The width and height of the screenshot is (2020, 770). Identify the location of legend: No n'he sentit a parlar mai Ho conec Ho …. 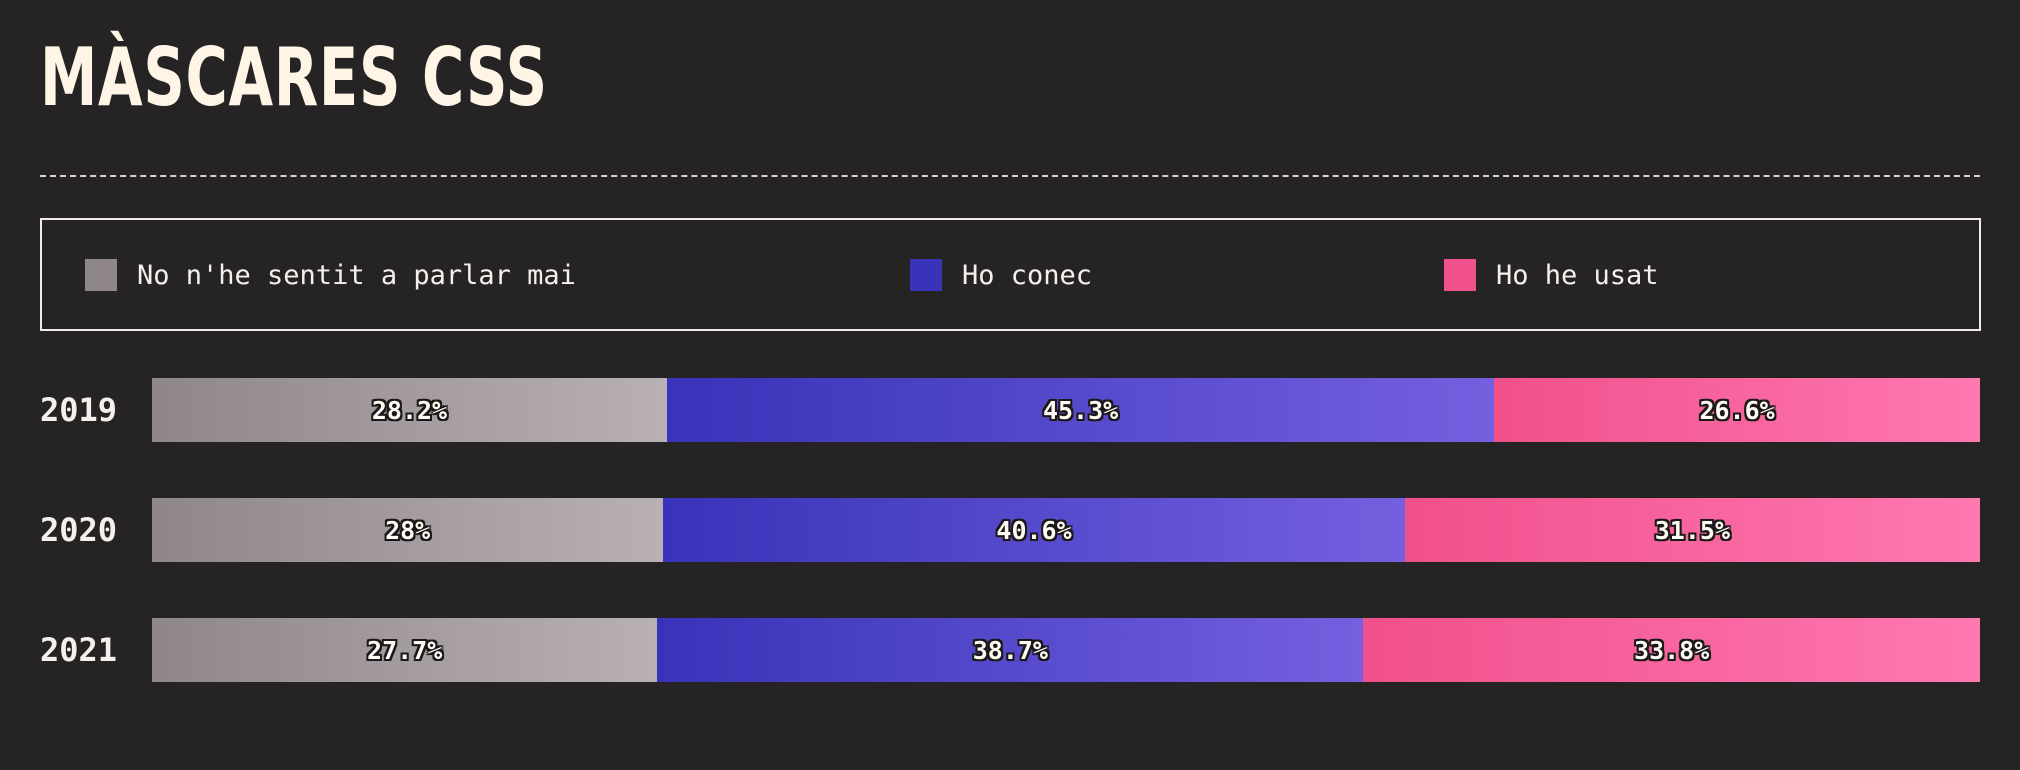
(1010, 274).